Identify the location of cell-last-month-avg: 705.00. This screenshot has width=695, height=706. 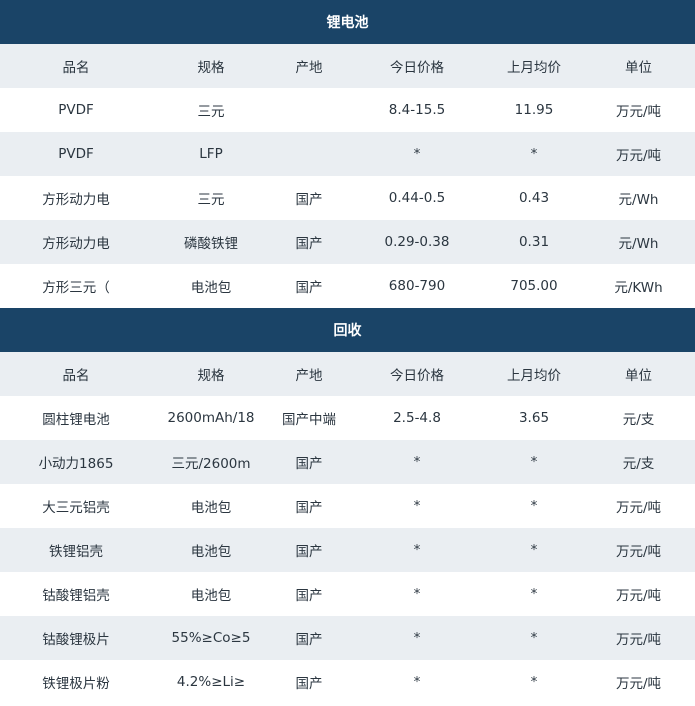
(534, 286).